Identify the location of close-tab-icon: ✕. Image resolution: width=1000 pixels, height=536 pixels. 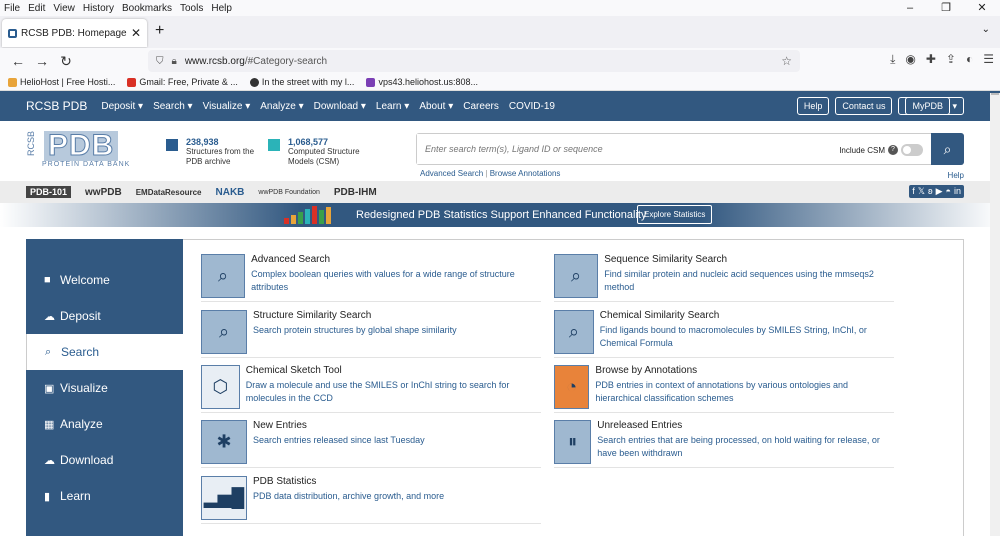
(136, 33).